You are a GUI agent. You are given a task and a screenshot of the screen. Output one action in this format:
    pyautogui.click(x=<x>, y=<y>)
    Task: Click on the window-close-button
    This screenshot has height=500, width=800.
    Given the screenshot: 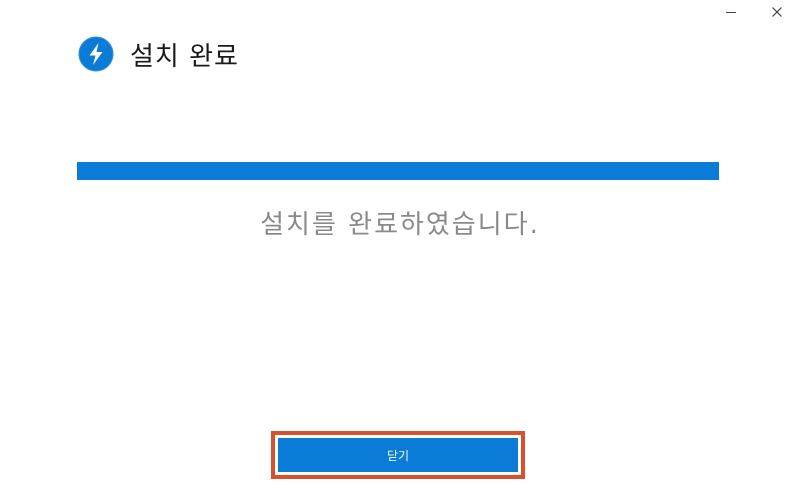 What is the action you would take?
    pyautogui.click(x=777, y=12)
    